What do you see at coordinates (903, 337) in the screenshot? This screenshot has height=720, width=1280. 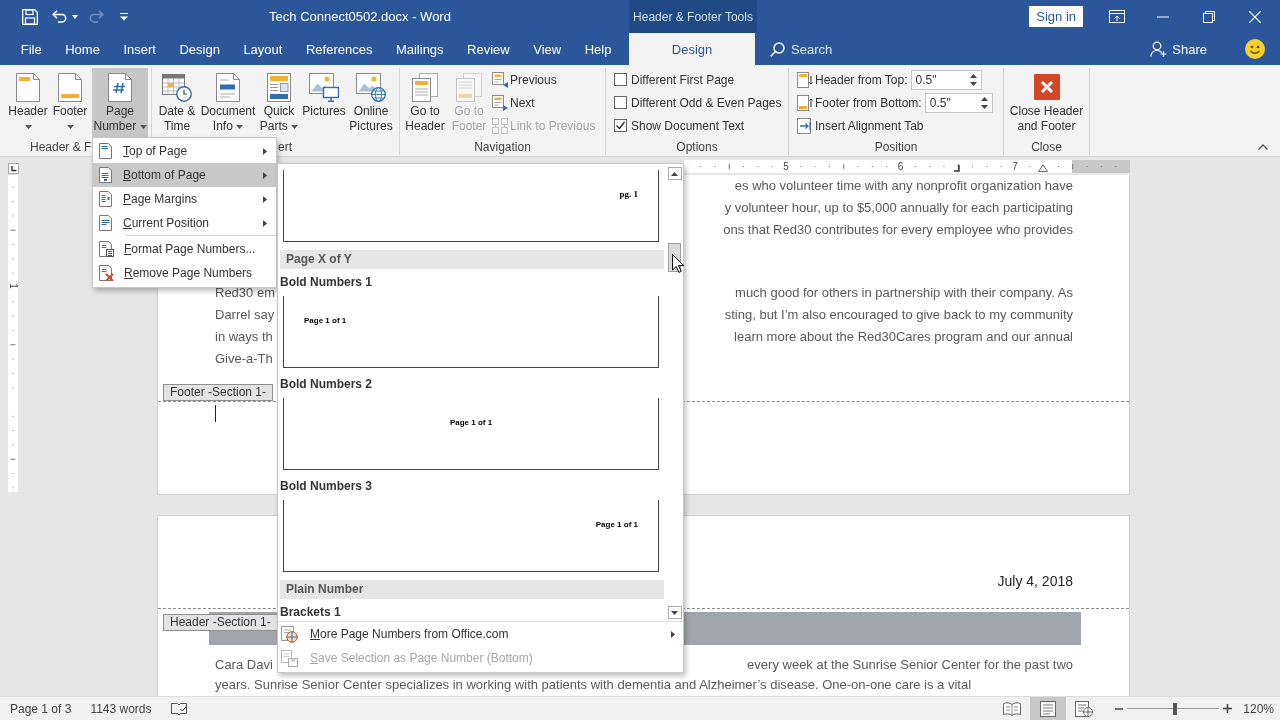 I see `body-text: learn more about the Red30Cares program and our annual` at bounding box center [903, 337].